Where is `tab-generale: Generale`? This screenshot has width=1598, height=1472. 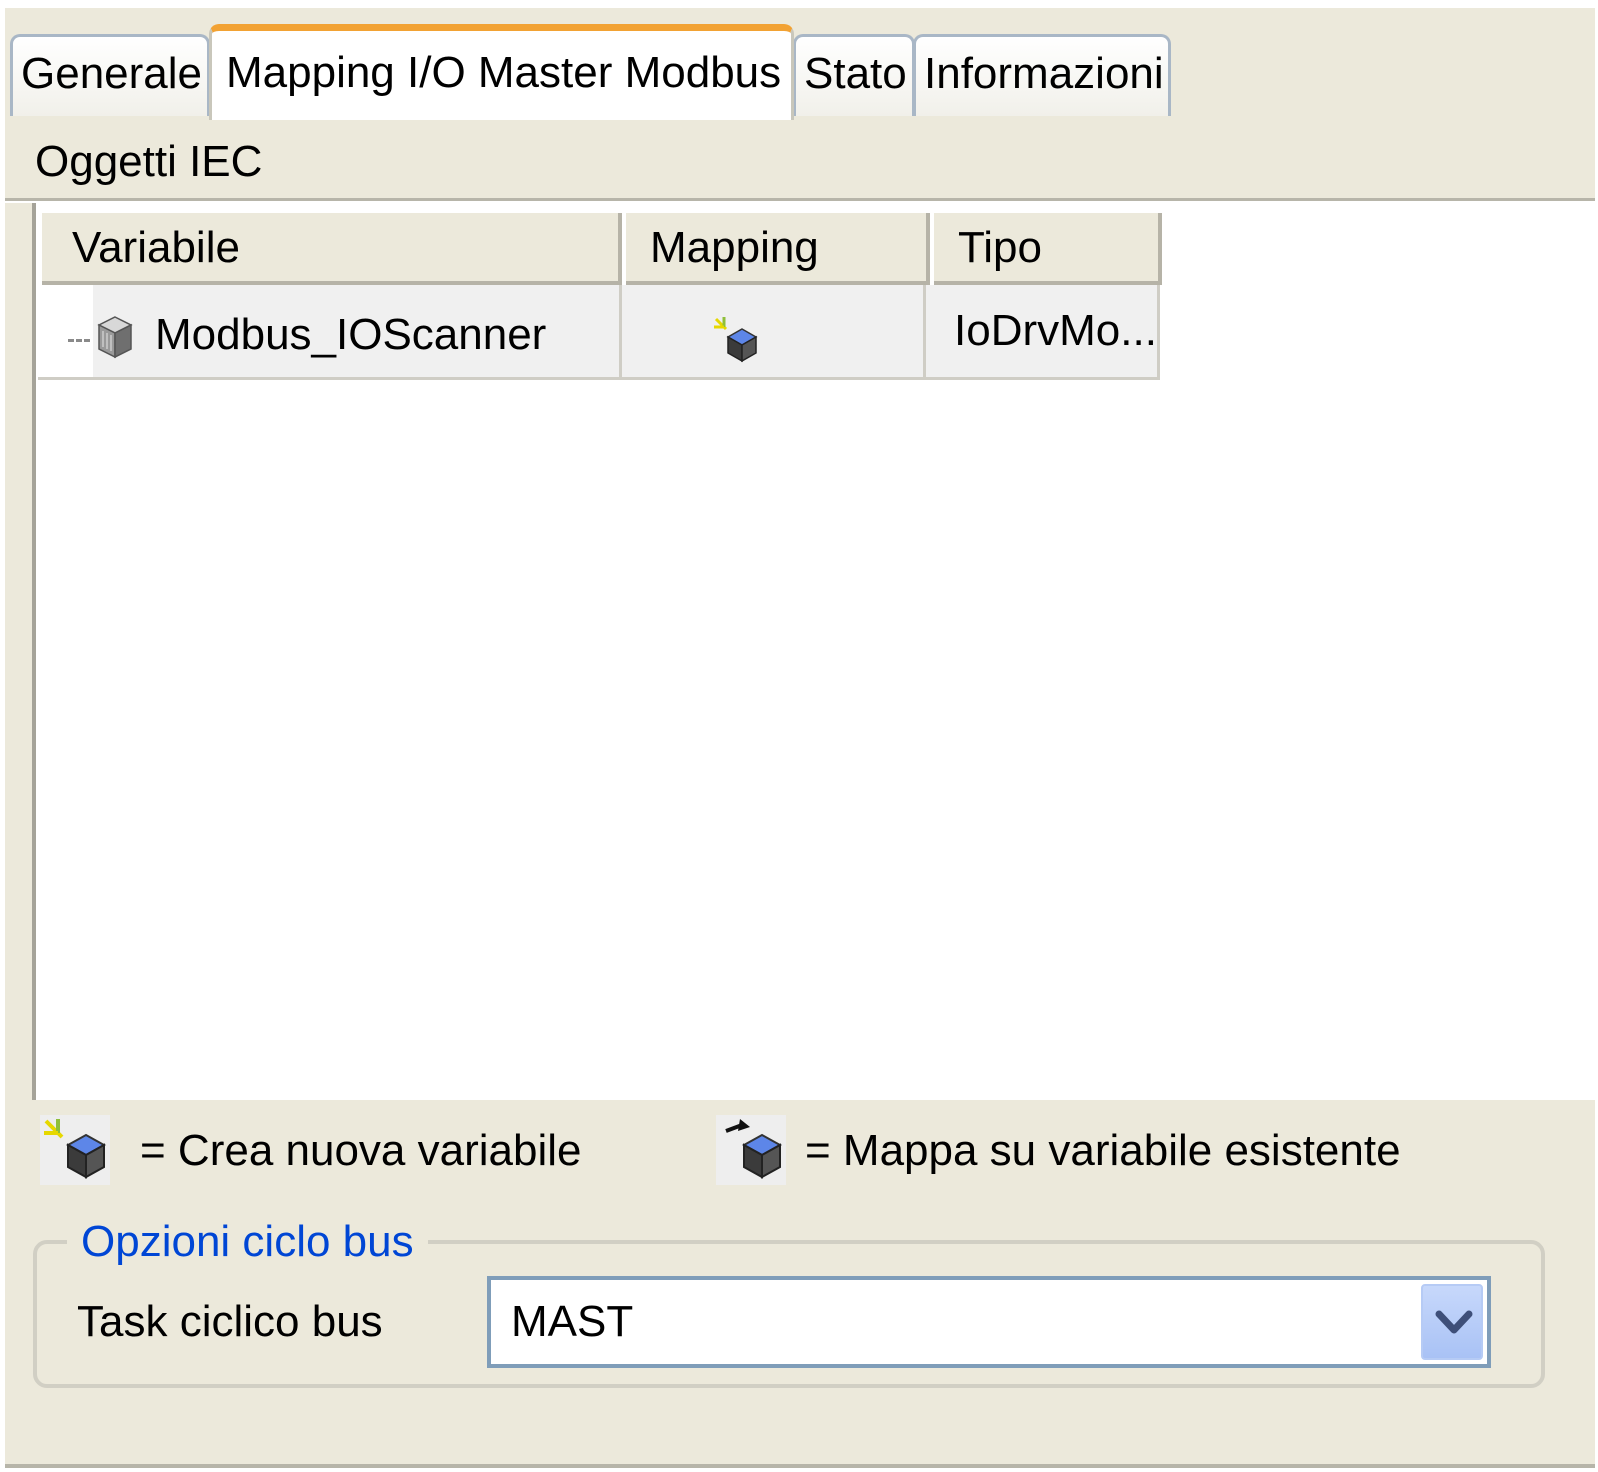
tab-generale: Generale is located at coordinates (110, 75).